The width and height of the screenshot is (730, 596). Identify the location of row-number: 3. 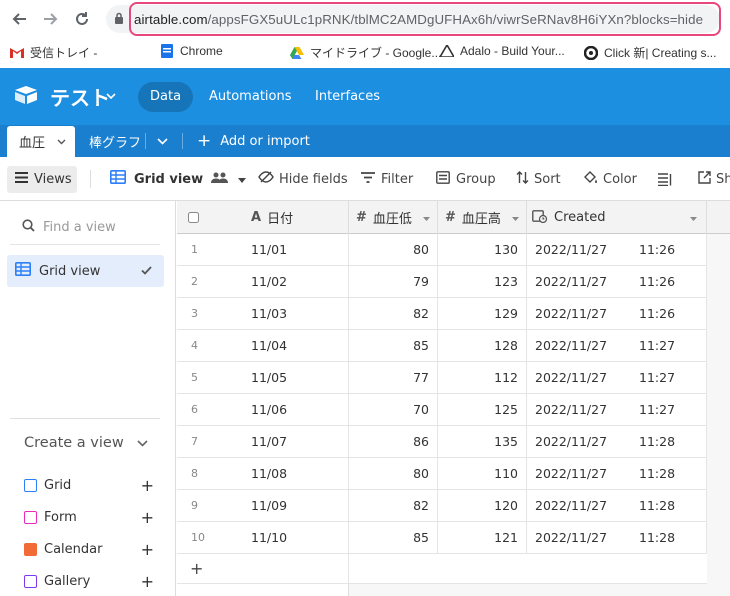
(207, 313).